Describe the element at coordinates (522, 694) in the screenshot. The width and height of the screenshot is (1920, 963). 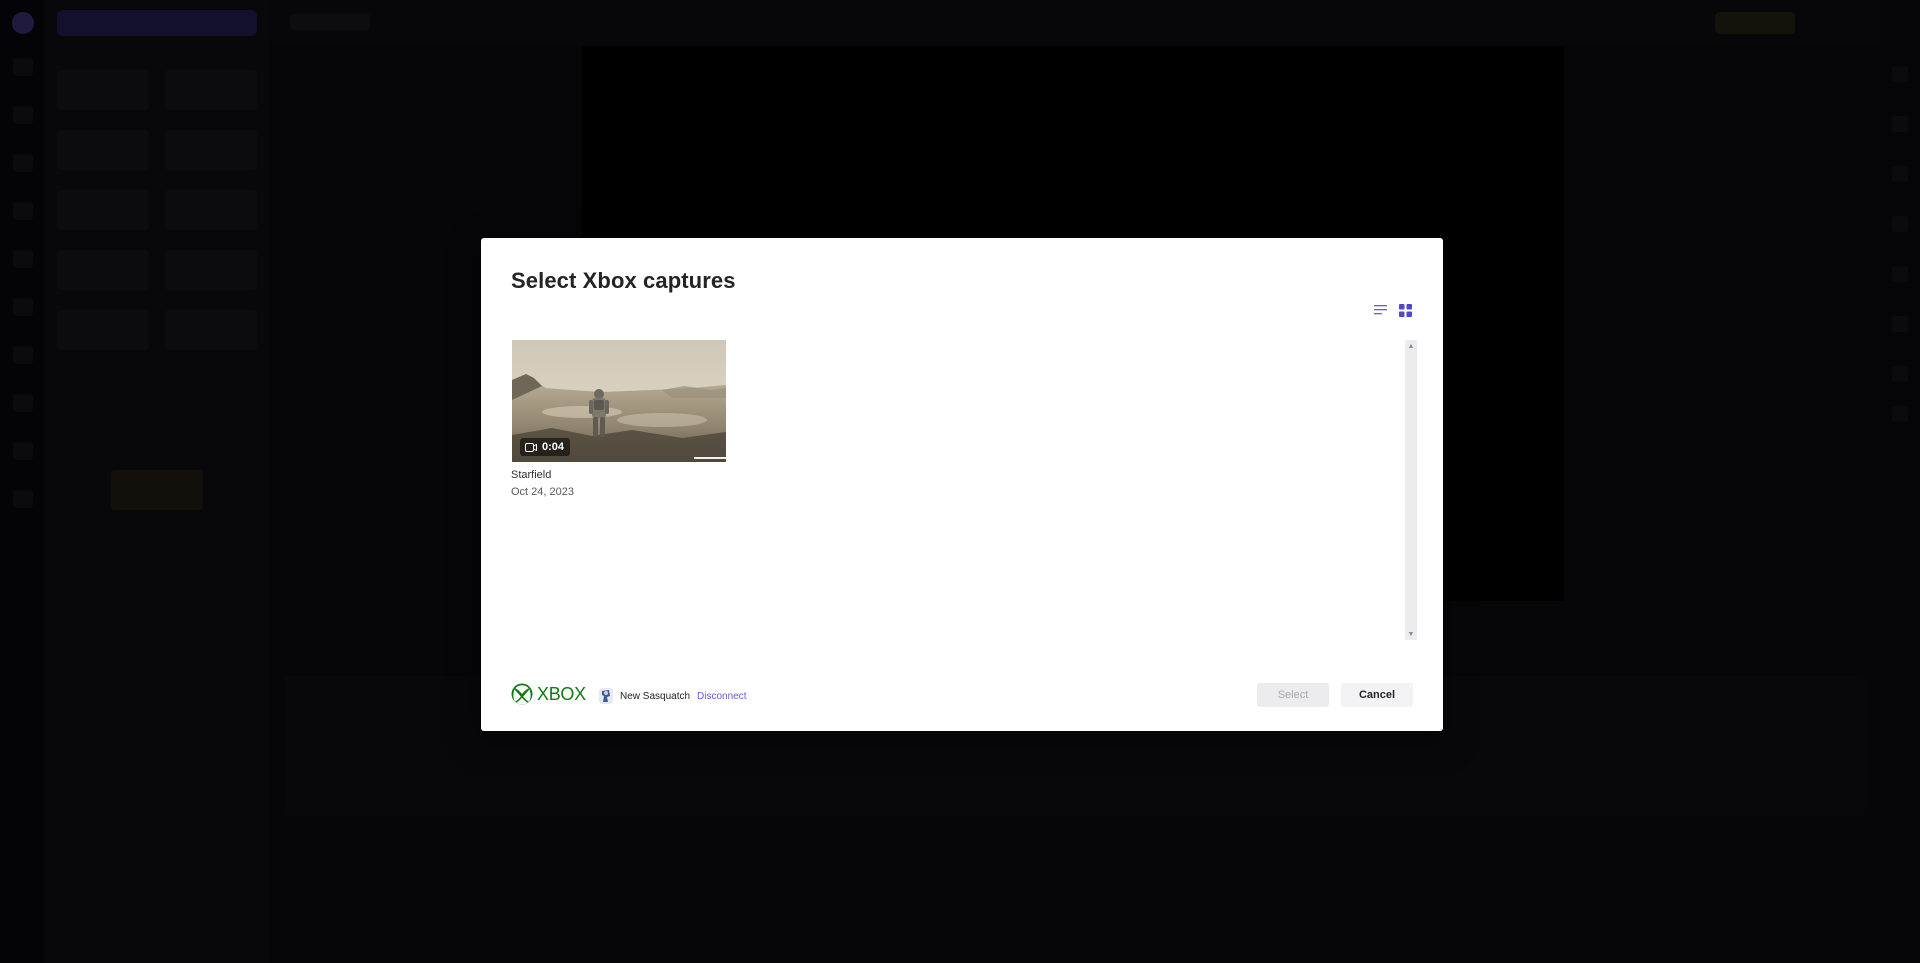
I see `xbox-logo-icon` at that location.